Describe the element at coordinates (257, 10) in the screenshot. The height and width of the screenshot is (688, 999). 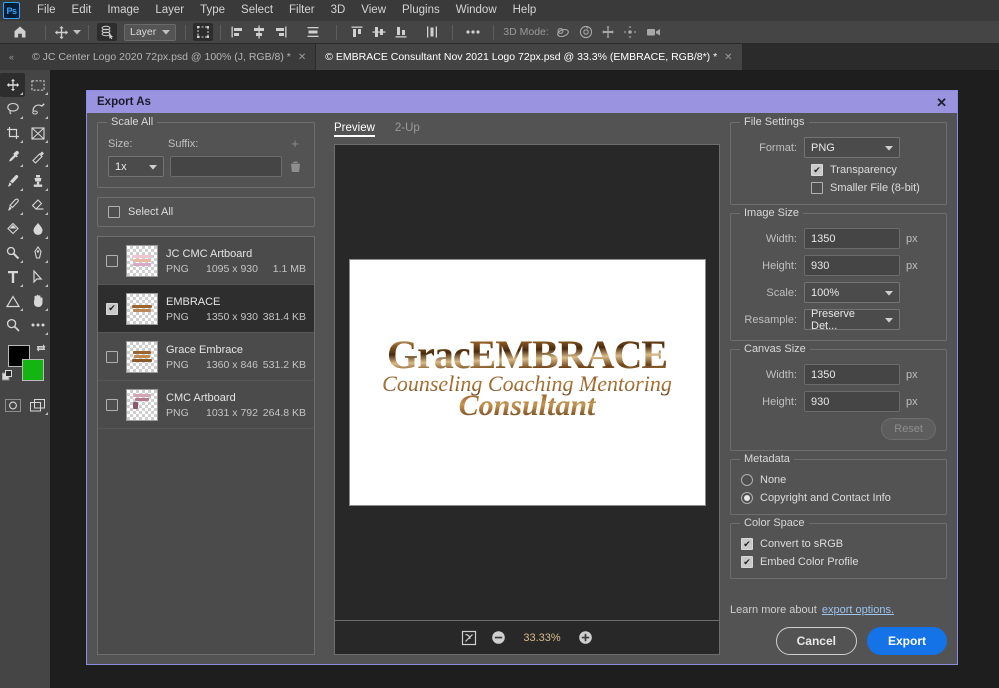
I see `menu-item-select: Select` at that location.